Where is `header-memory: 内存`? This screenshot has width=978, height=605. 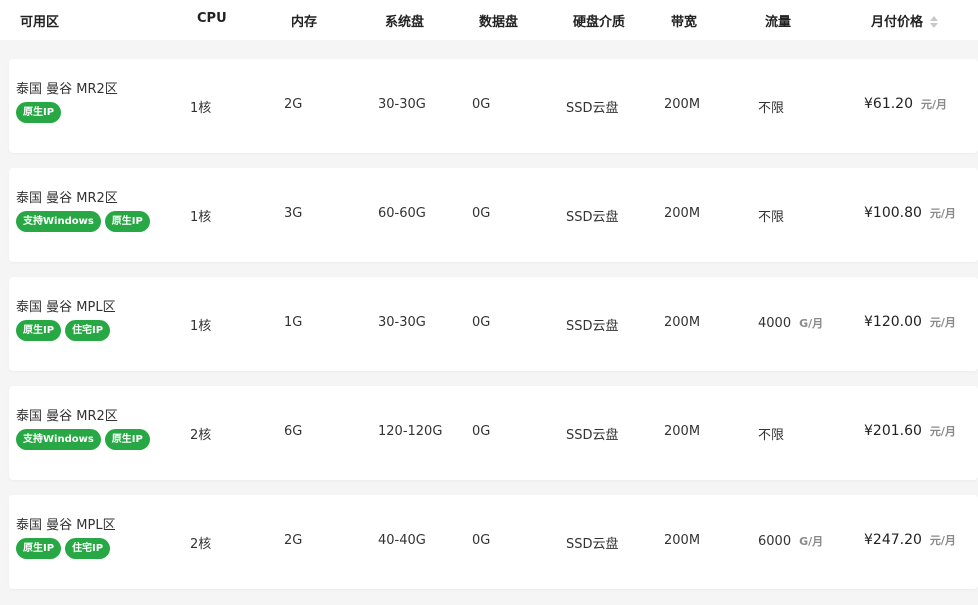
header-memory: 内存 is located at coordinates (304, 22).